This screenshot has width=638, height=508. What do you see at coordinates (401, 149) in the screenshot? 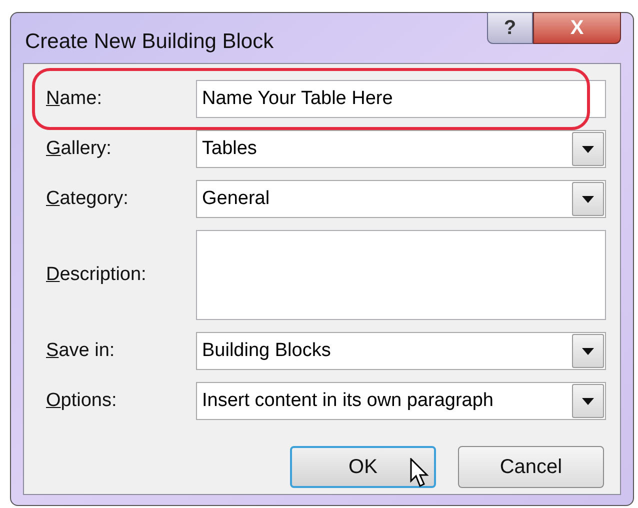
I see `dropdown-field: Tables` at bounding box center [401, 149].